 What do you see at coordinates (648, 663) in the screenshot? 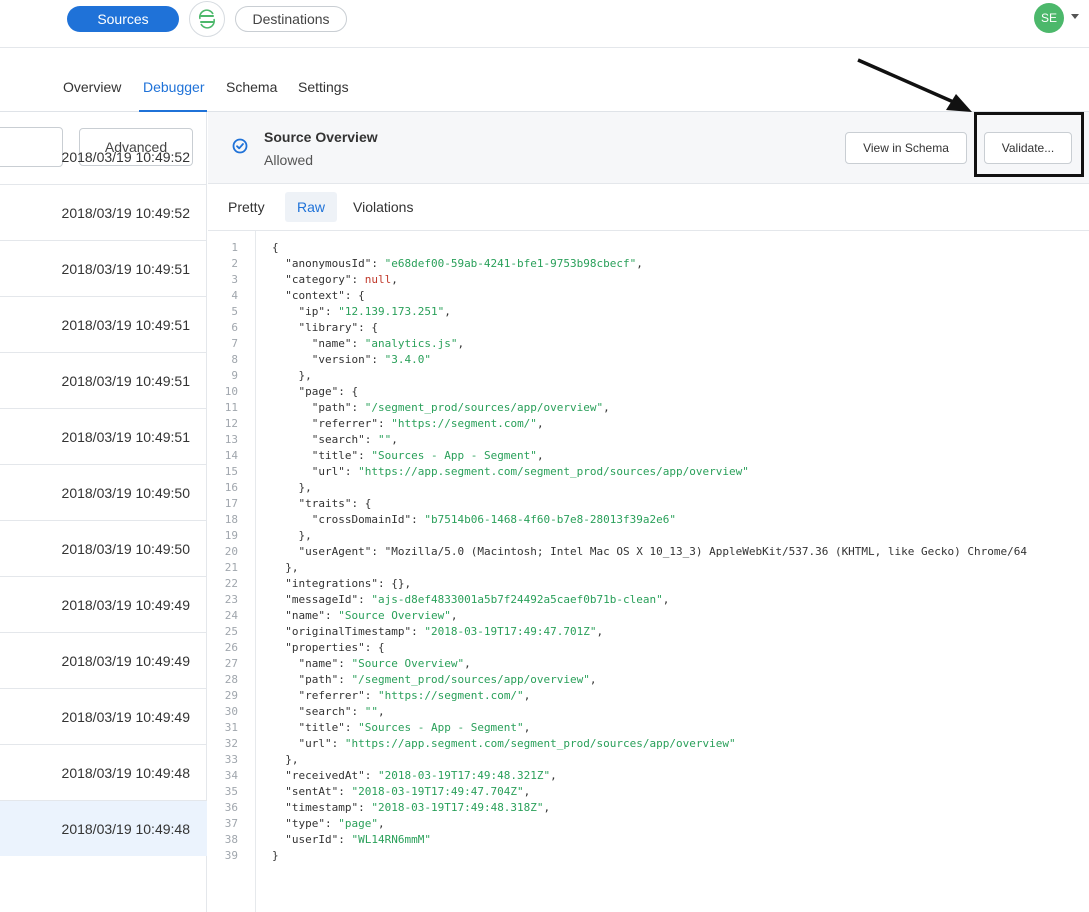
I see `code-line: 27 "name": "Source Overview",` at bounding box center [648, 663].